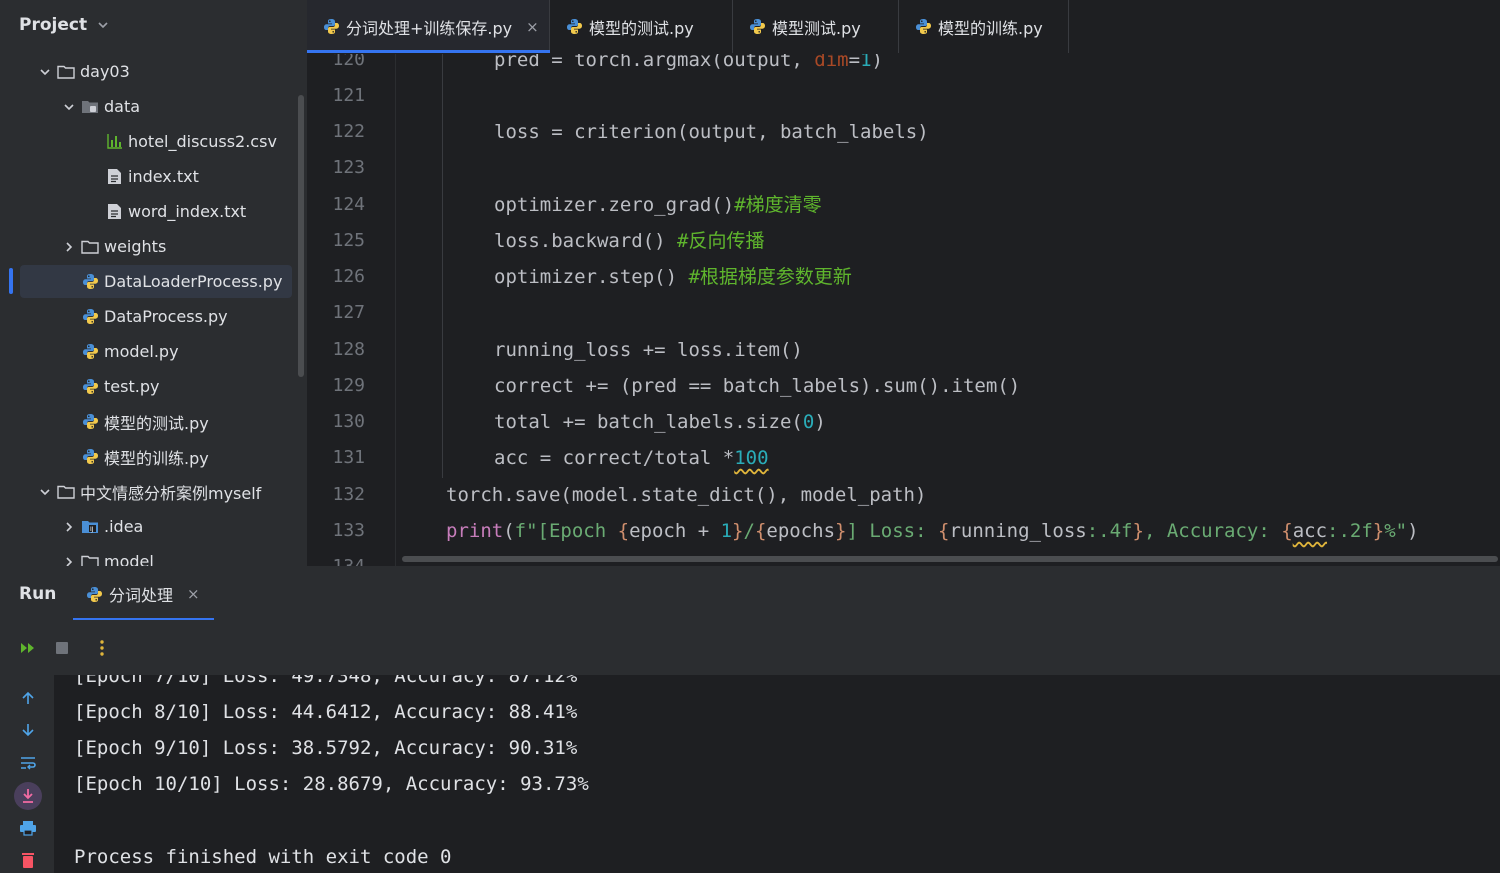 The height and width of the screenshot is (873, 1500). I want to click on code-text: running_loss += loss.item(), so click(648, 350).